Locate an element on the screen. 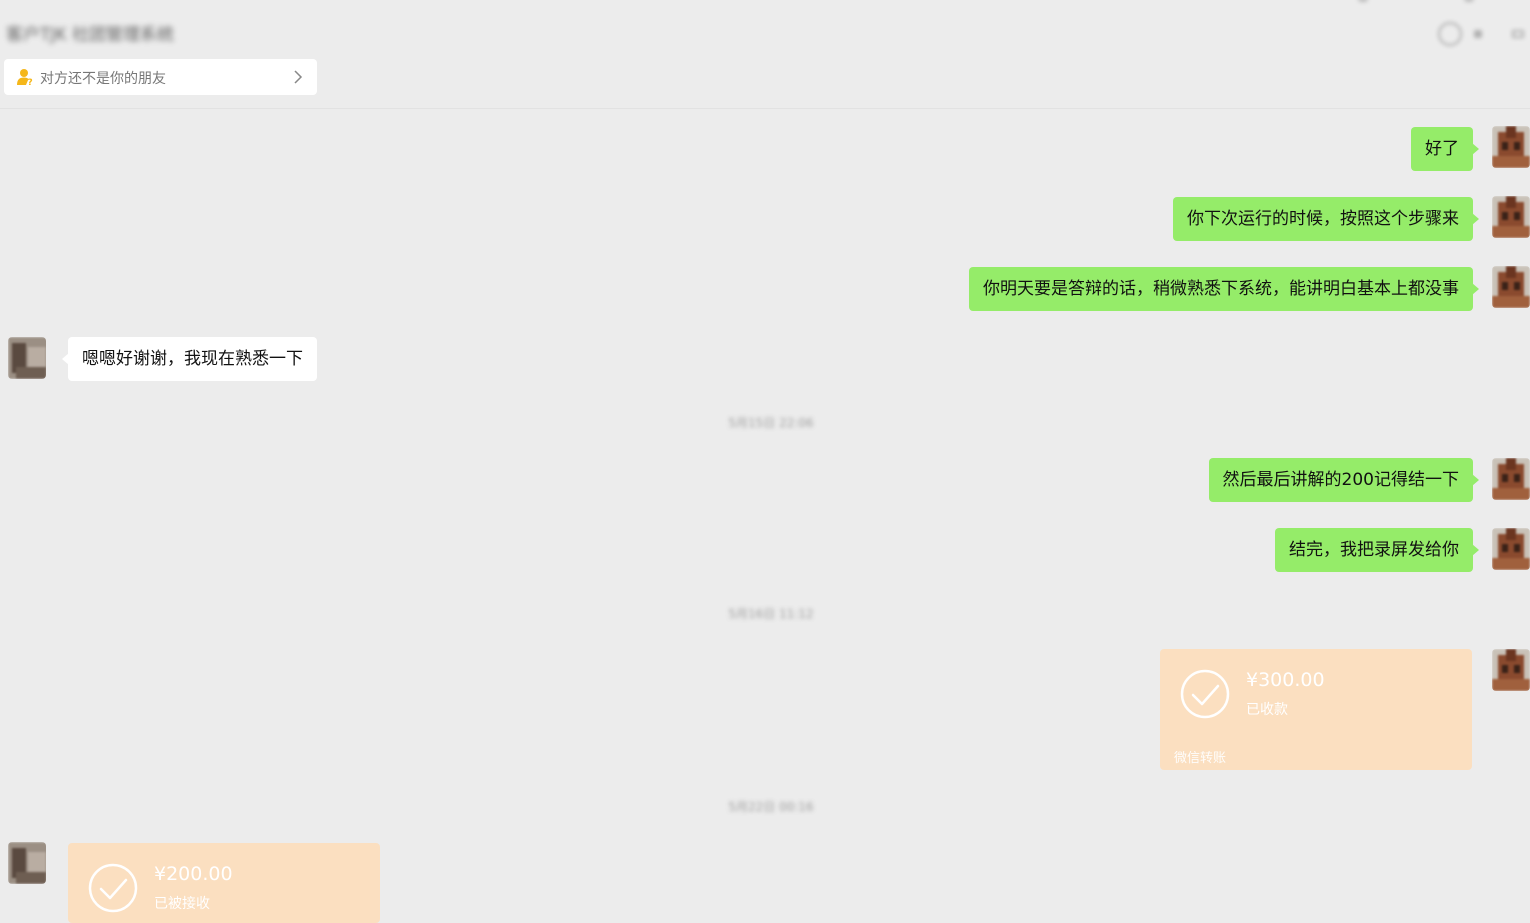  transfer-amount: ¥300.00 is located at coordinates (1285, 680).